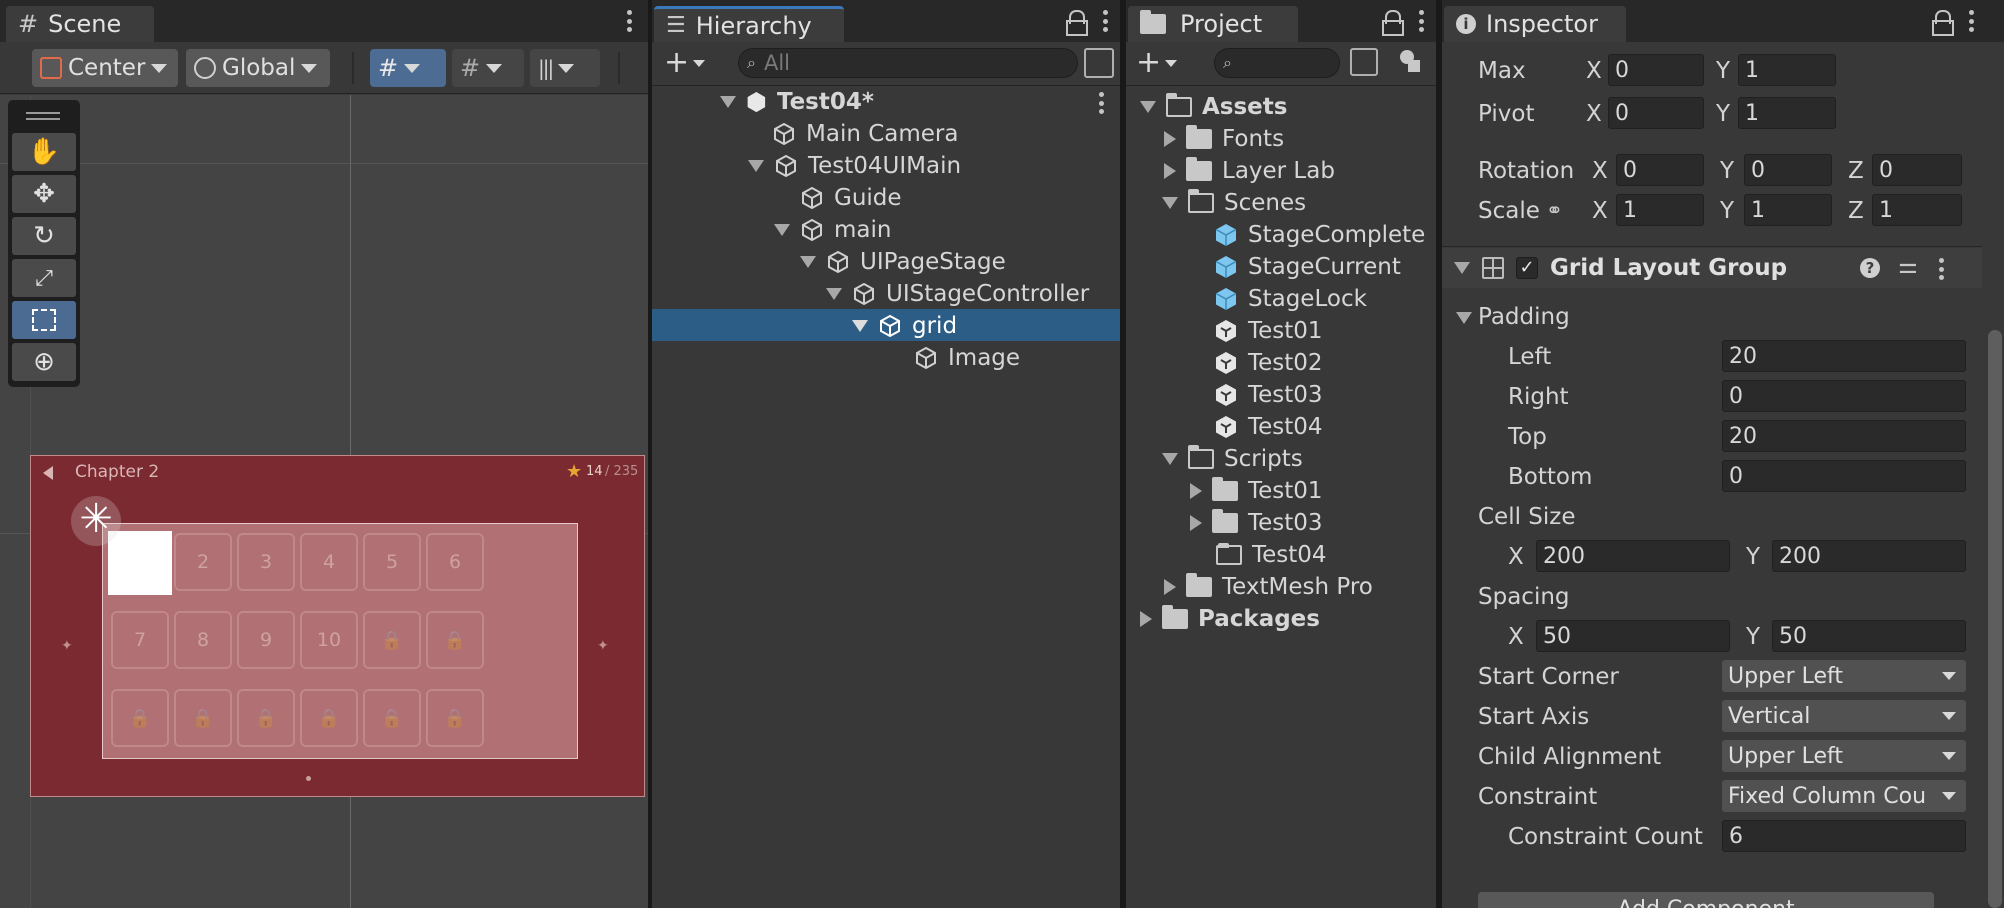 The width and height of the screenshot is (2004, 908). What do you see at coordinates (1870, 268) in the screenshot?
I see `help-icon: ?` at bounding box center [1870, 268].